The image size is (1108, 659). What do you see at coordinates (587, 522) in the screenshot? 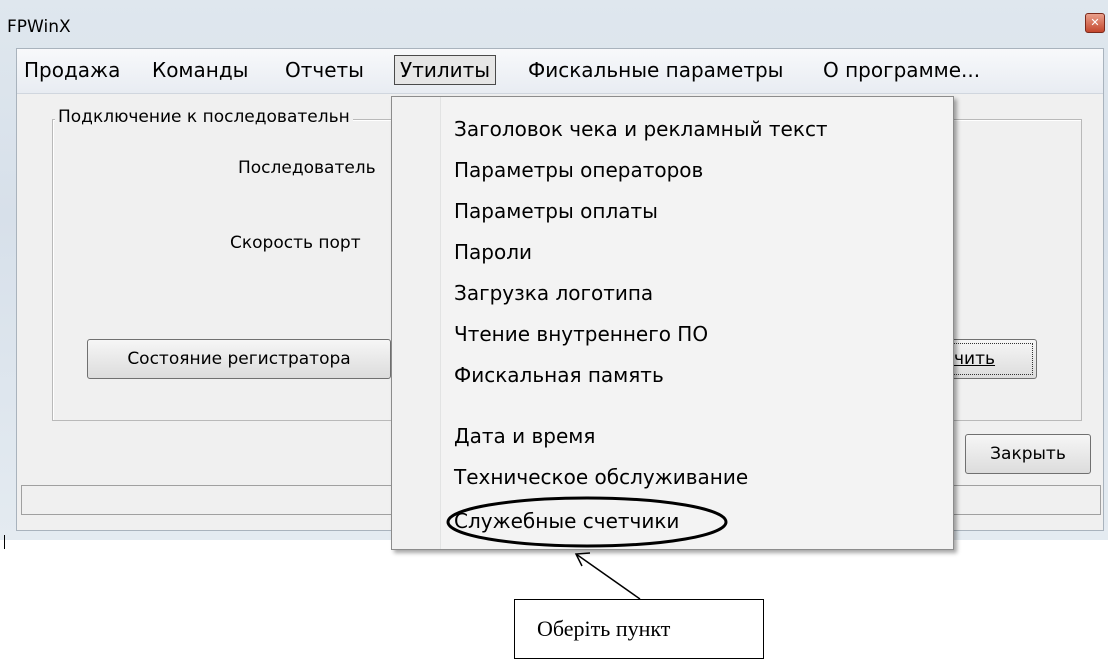
I see `highlight-ellipse` at bounding box center [587, 522].